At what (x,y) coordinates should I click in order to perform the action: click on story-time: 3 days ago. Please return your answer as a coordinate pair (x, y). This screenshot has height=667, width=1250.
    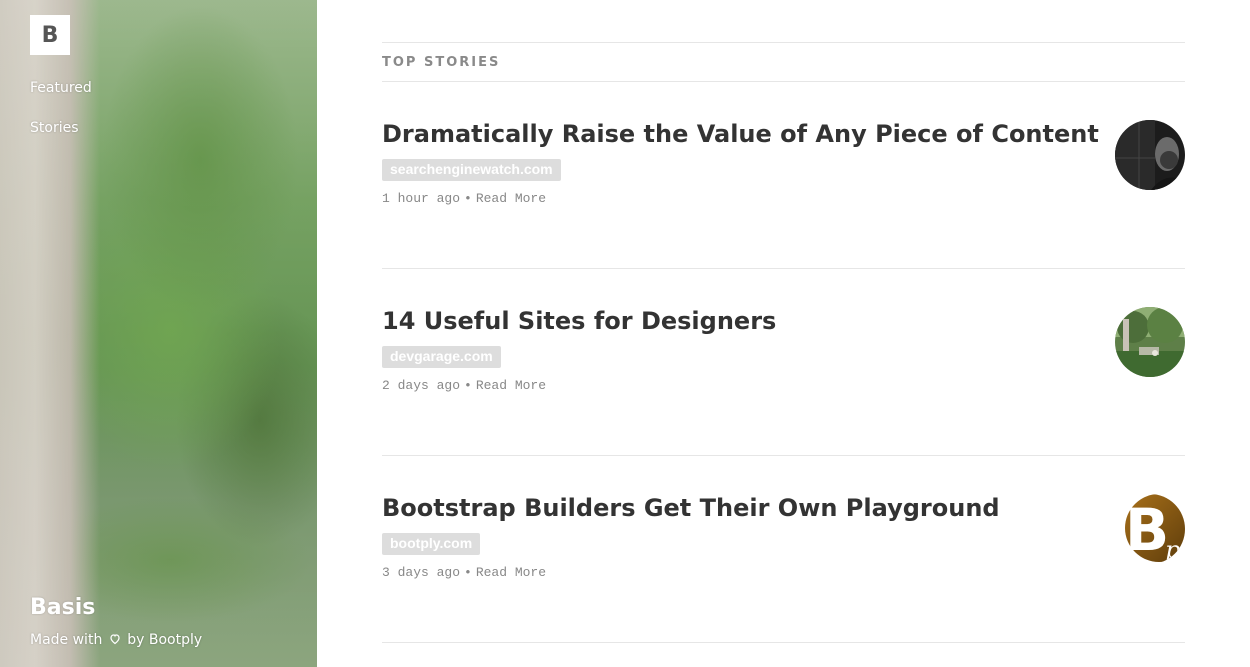
    Looking at the image, I should click on (421, 572).